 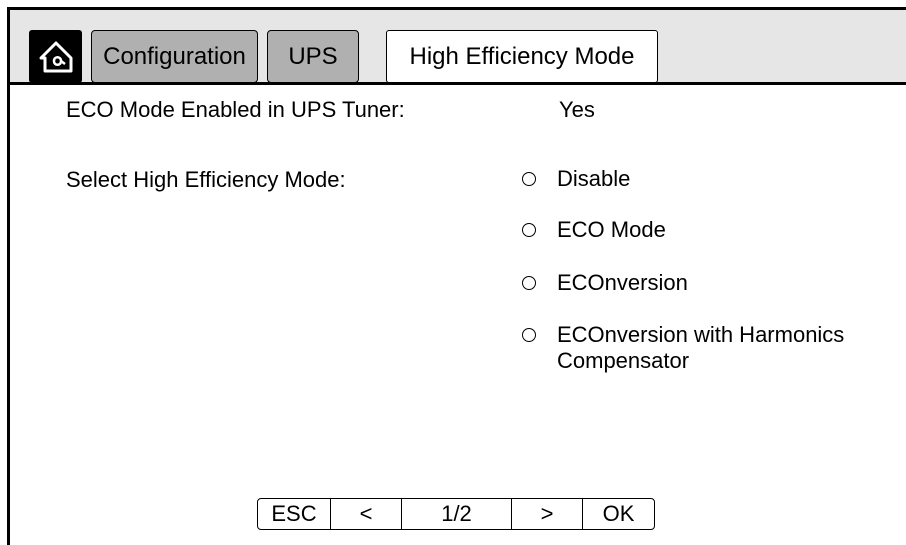 I want to click on option-eco-mode-label: ECO Mode, so click(x=611, y=229).